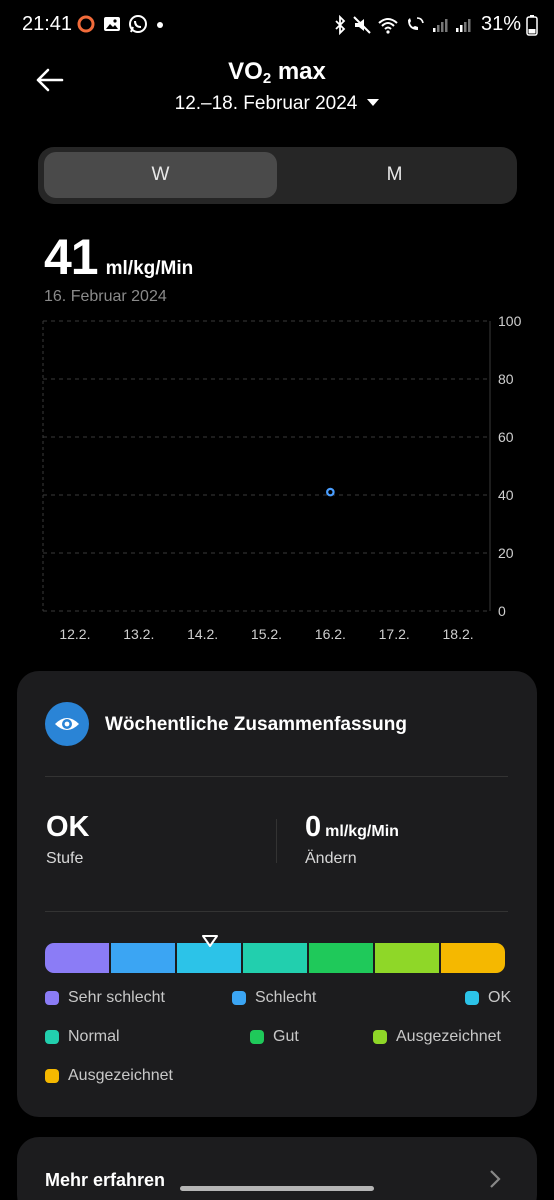 The height and width of the screenshot is (1200, 554). What do you see at coordinates (277, 1188) in the screenshot?
I see `home-indicator` at bounding box center [277, 1188].